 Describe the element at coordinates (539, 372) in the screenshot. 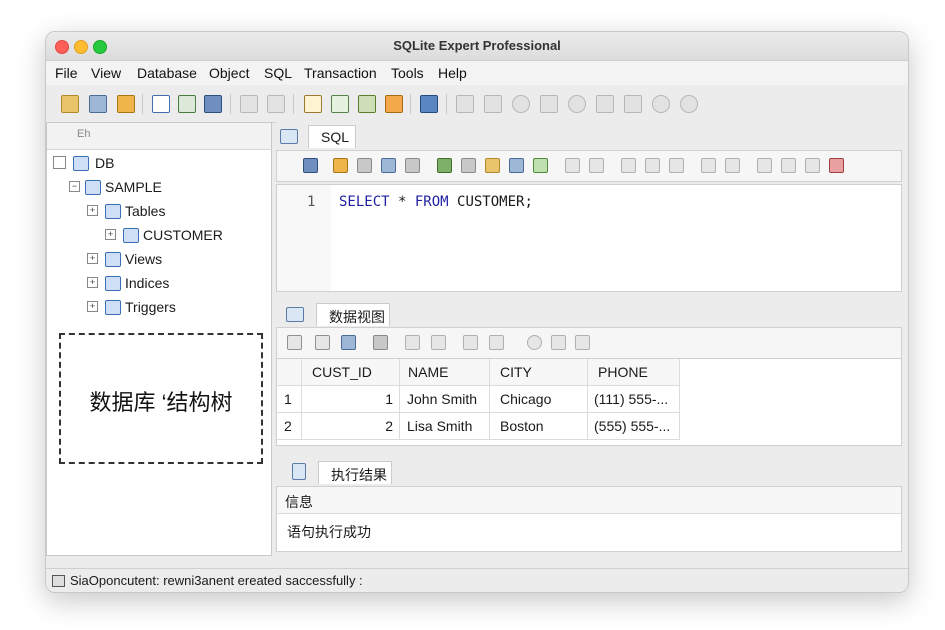

I see `column-header: CITY` at that location.